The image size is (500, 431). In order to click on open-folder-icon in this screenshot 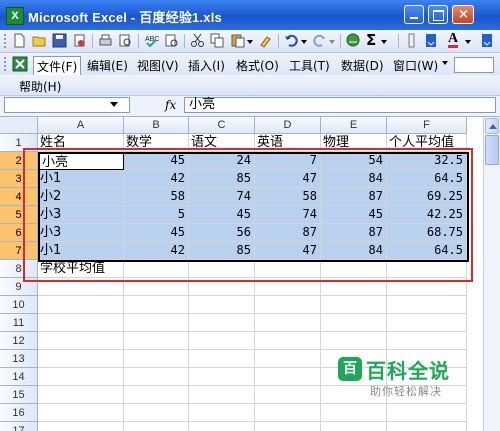, I will do `click(39, 40)`.